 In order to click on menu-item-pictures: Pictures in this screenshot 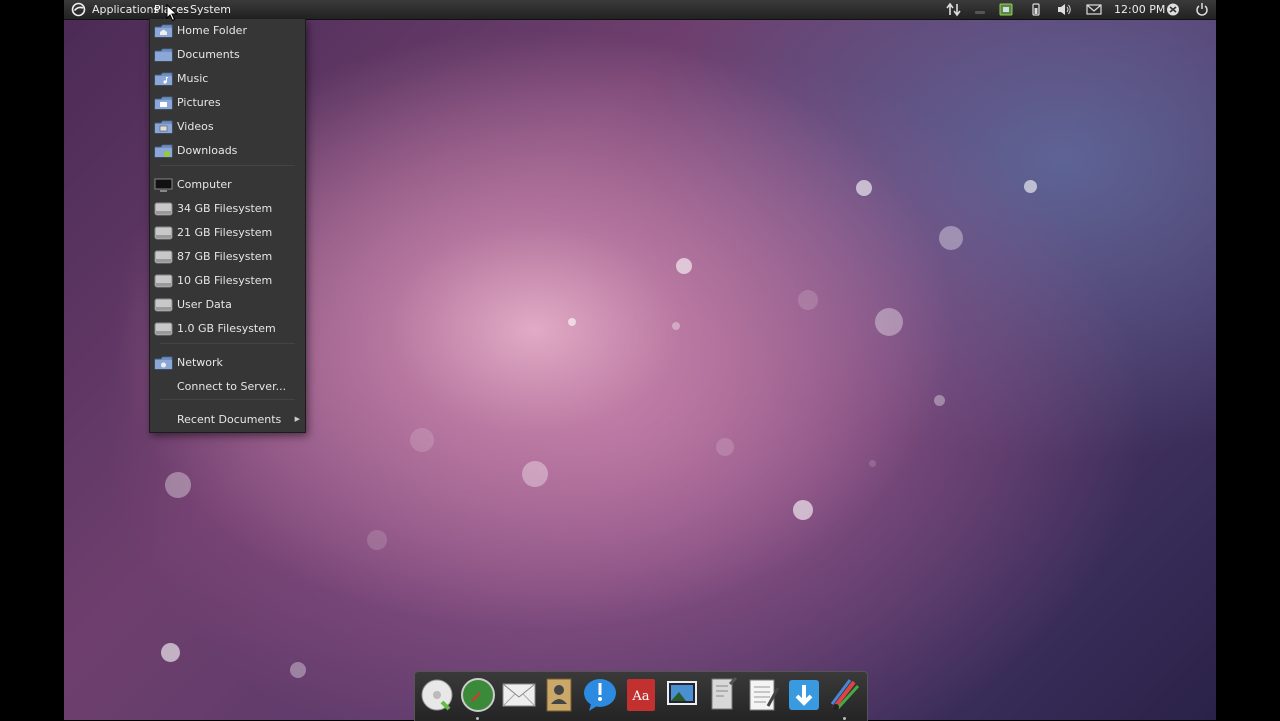, I will do `click(227, 103)`.